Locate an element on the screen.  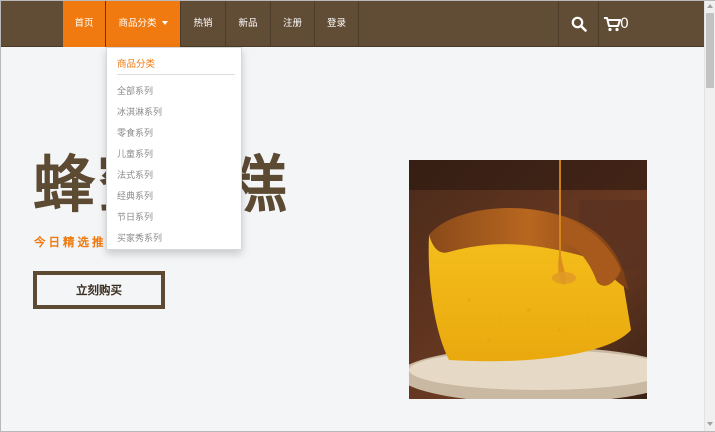
nav-item-home: 首页 is located at coordinates (84, 24).